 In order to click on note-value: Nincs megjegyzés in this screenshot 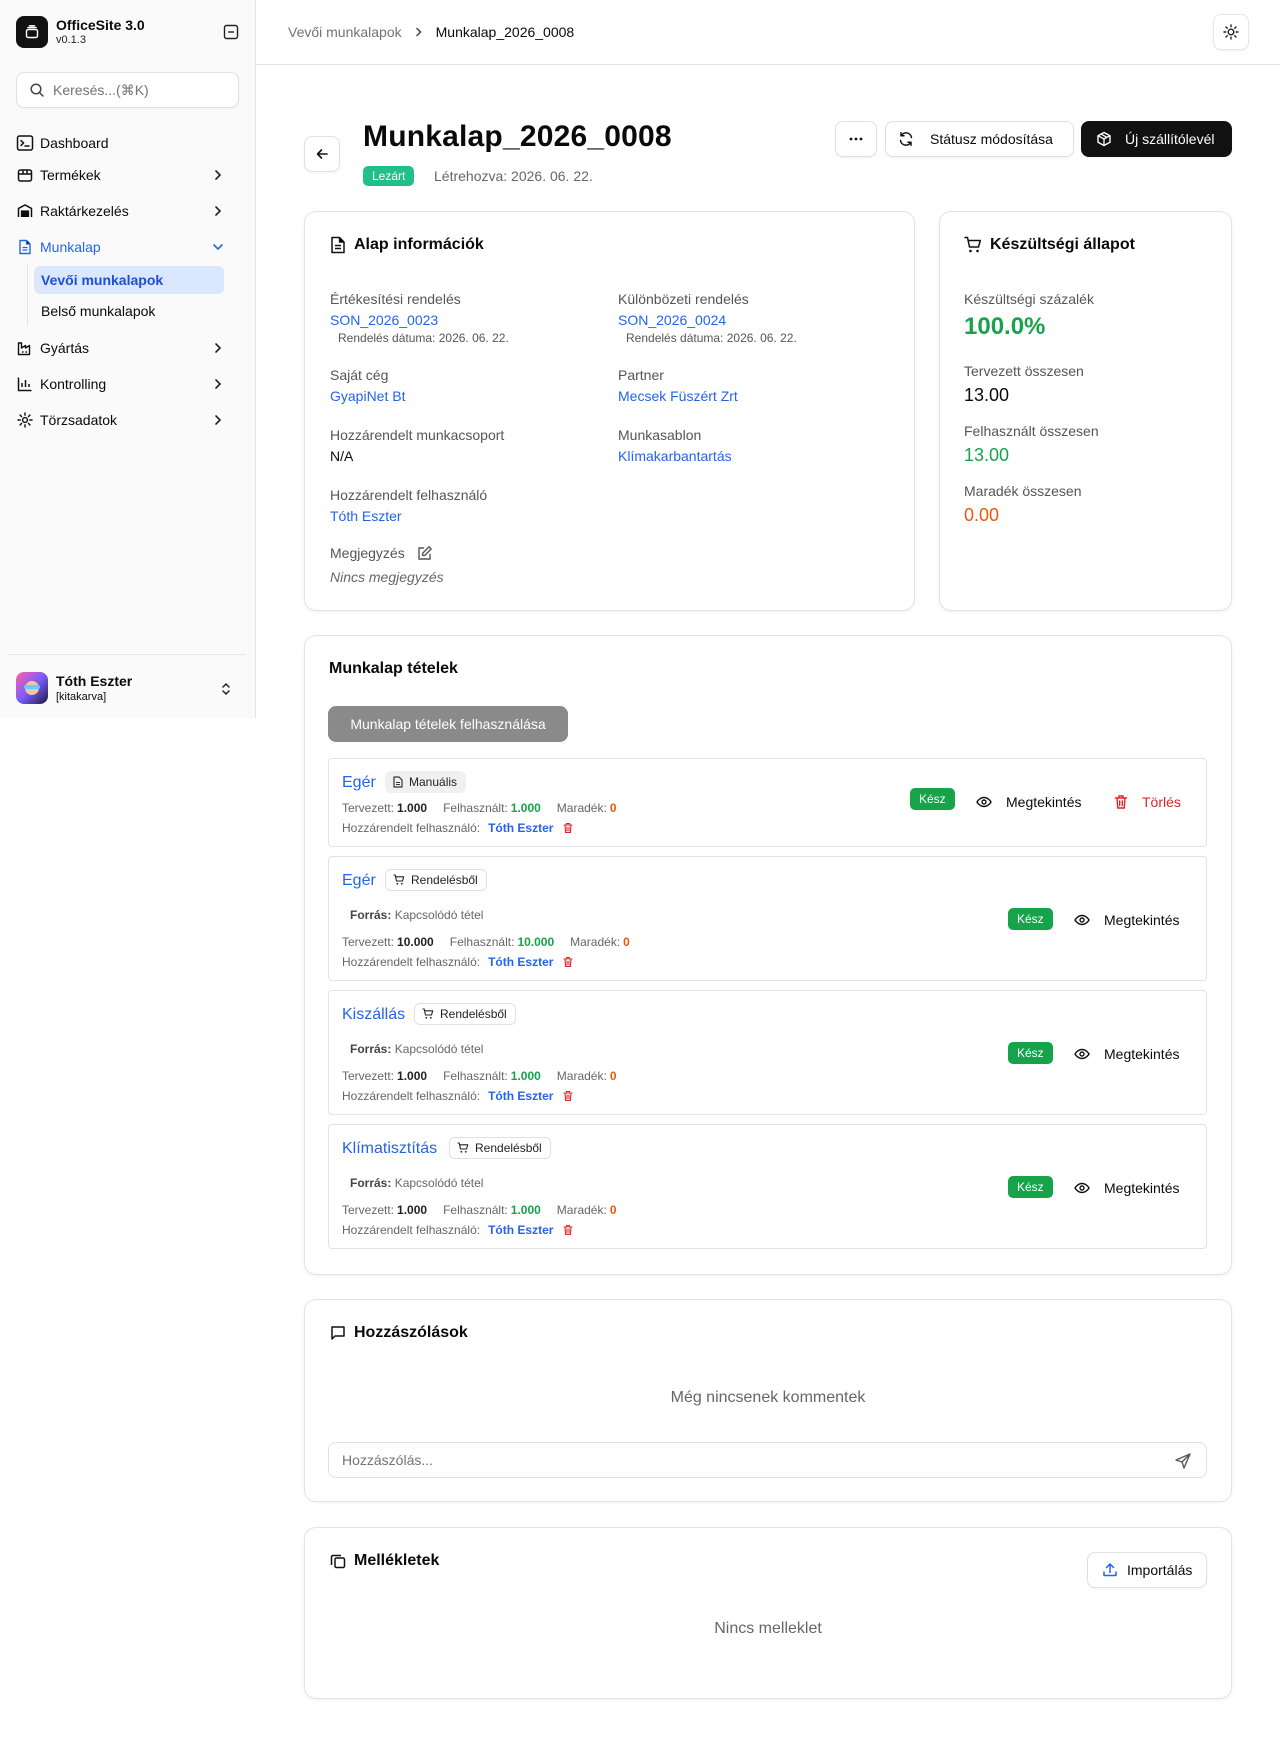, I will do `click(387, 577)`.